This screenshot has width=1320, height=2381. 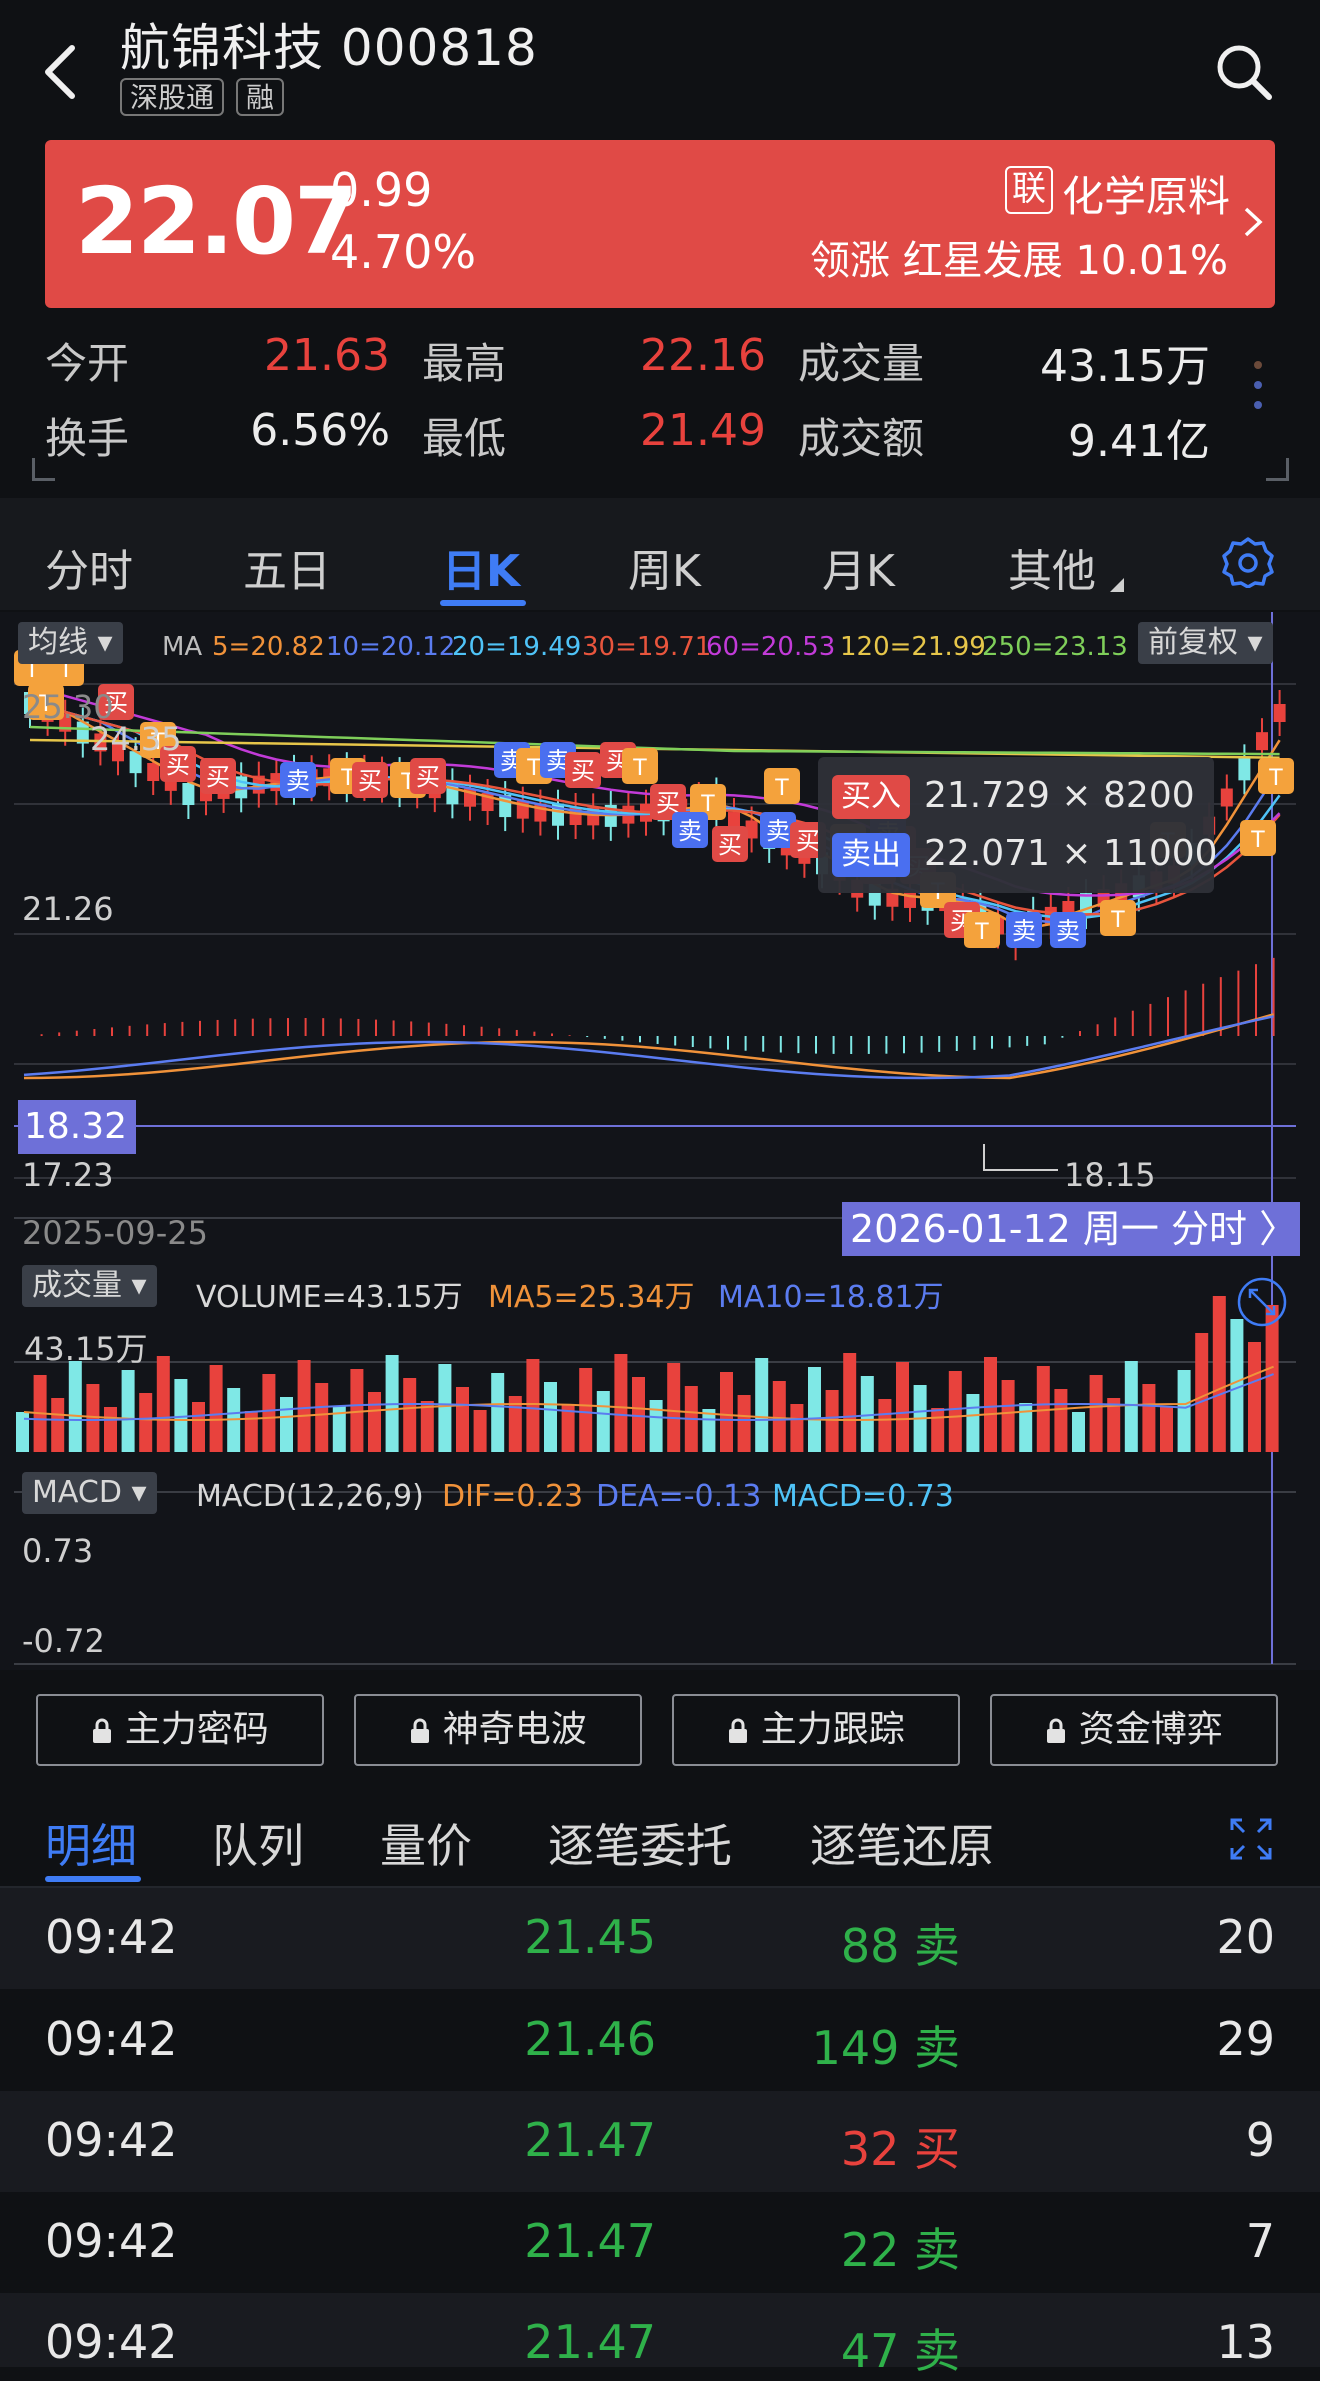 What do you see at coordinates (858, 567) in the screenshot?
I see `tab-monthly-k: 月K` at bounding box center [858, 567].